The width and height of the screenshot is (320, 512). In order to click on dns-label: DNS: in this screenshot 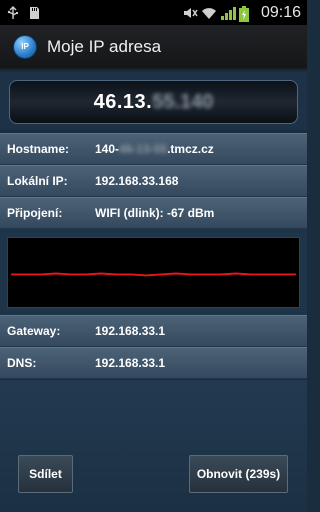, I will do `click(22, 363)`.